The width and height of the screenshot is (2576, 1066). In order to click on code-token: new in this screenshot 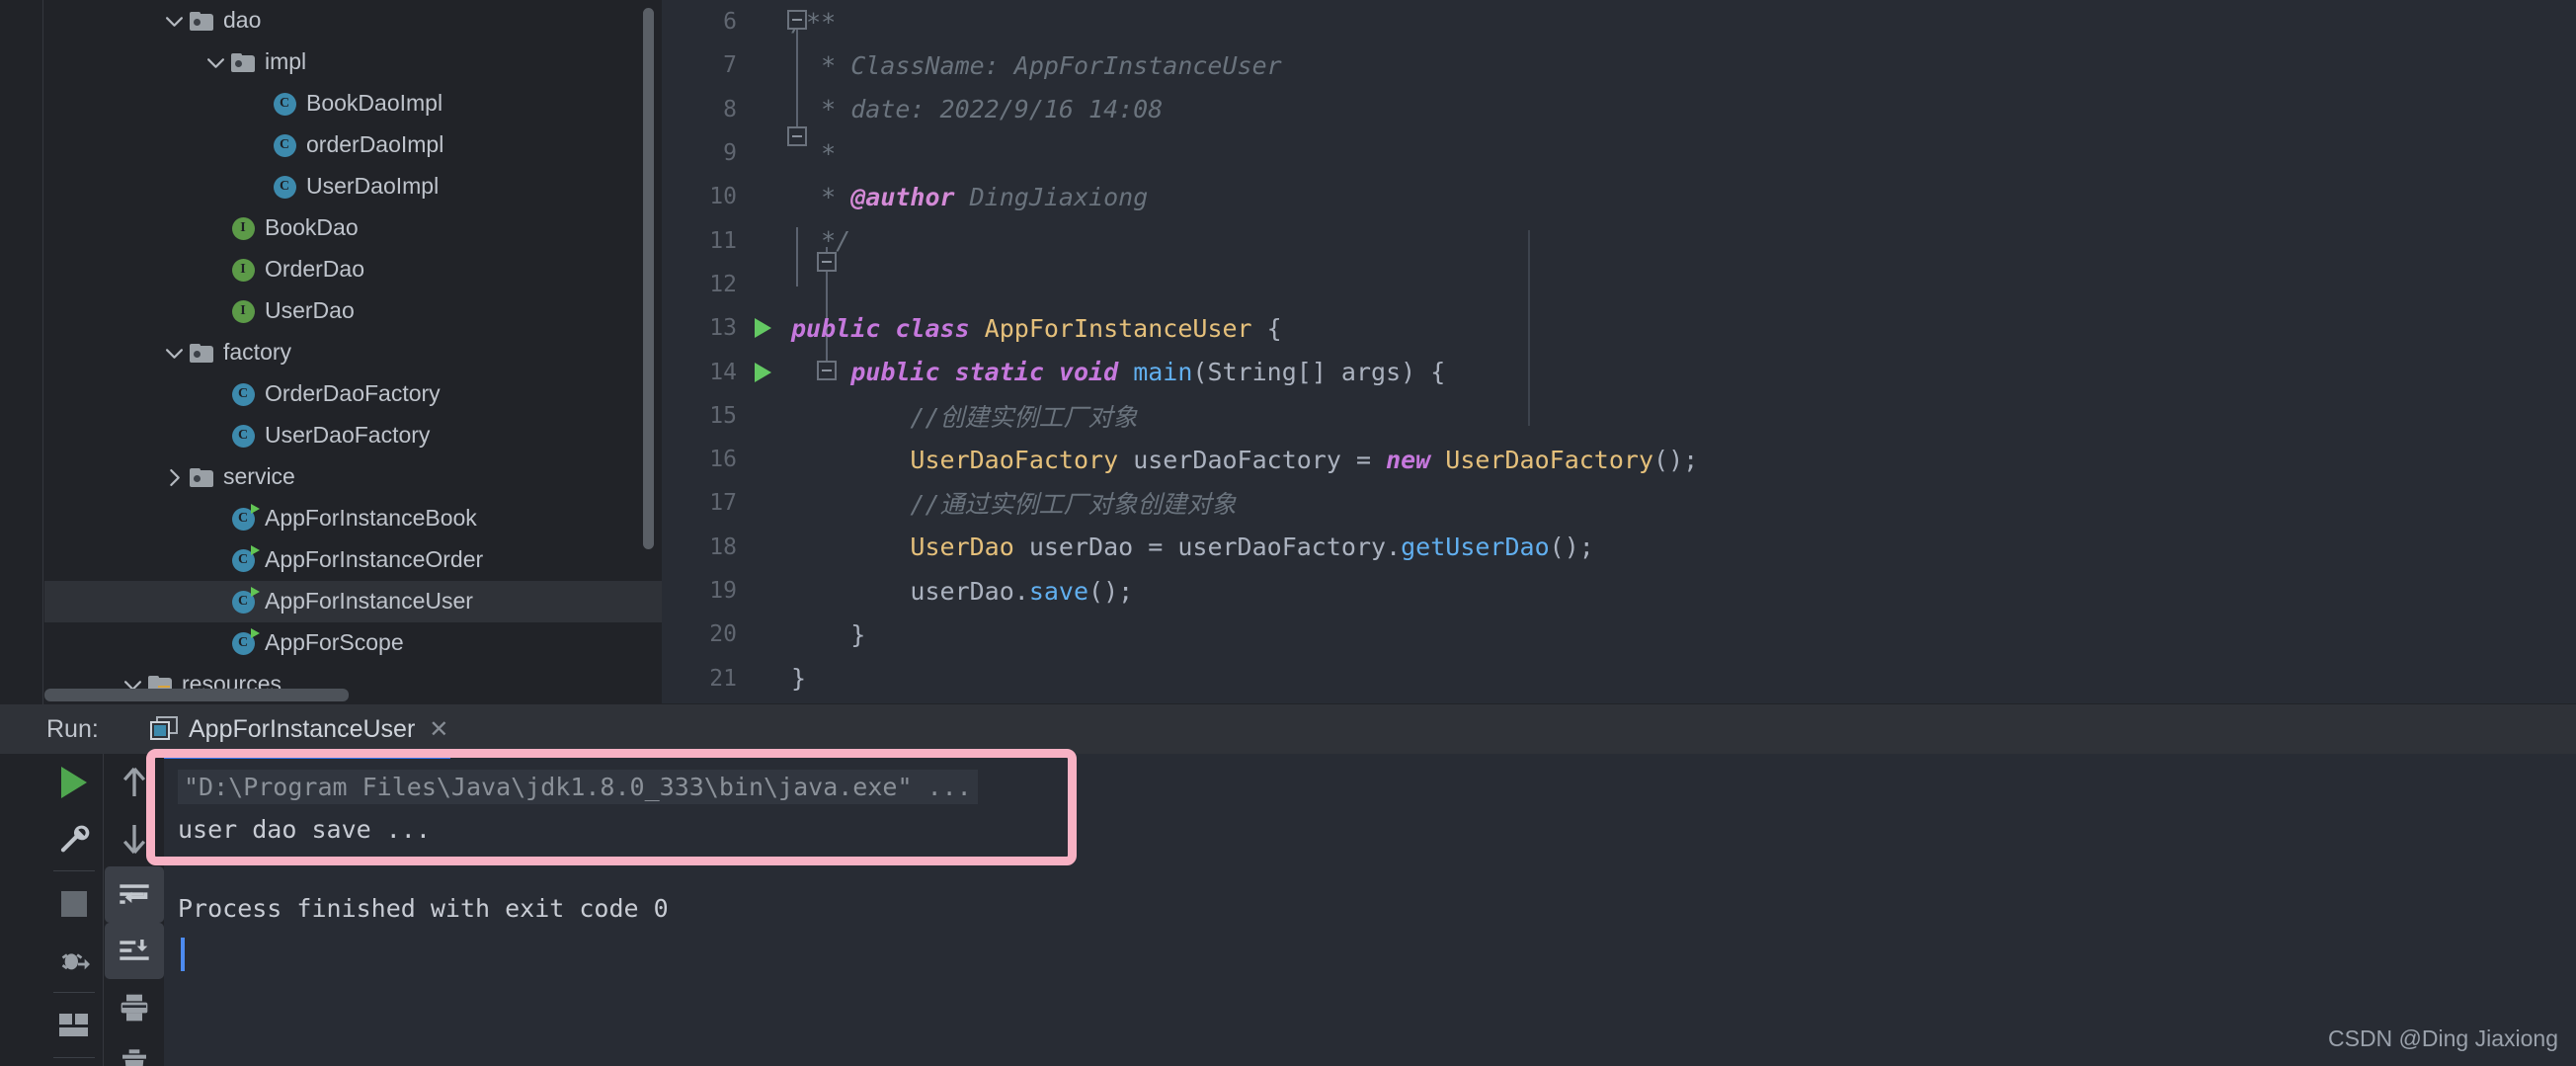, I will do `click(1416, 459)`.